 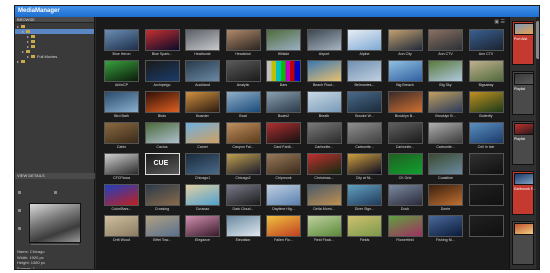 What do you see at coordinates (54, 61) in the screenshot?
I see `folder-tree-item: ▸` at bounding box center [54, 61].